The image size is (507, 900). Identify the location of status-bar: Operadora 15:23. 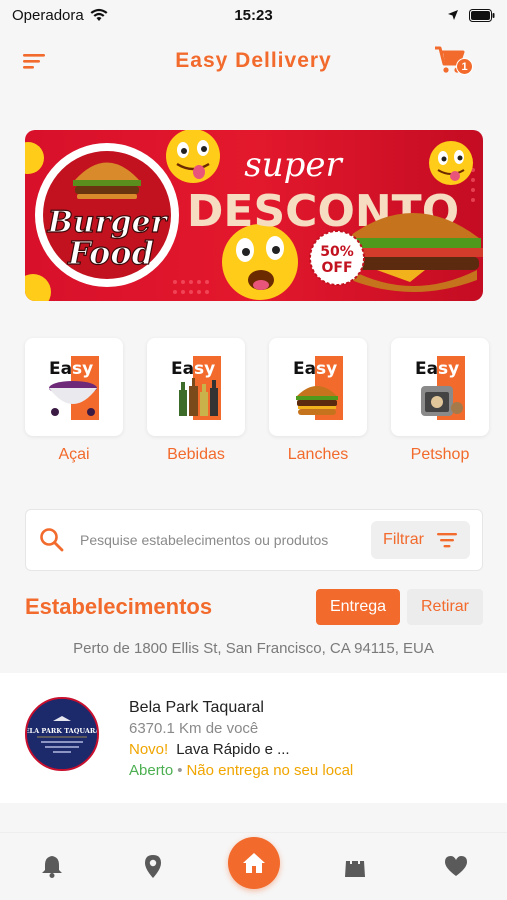
(253, 15).